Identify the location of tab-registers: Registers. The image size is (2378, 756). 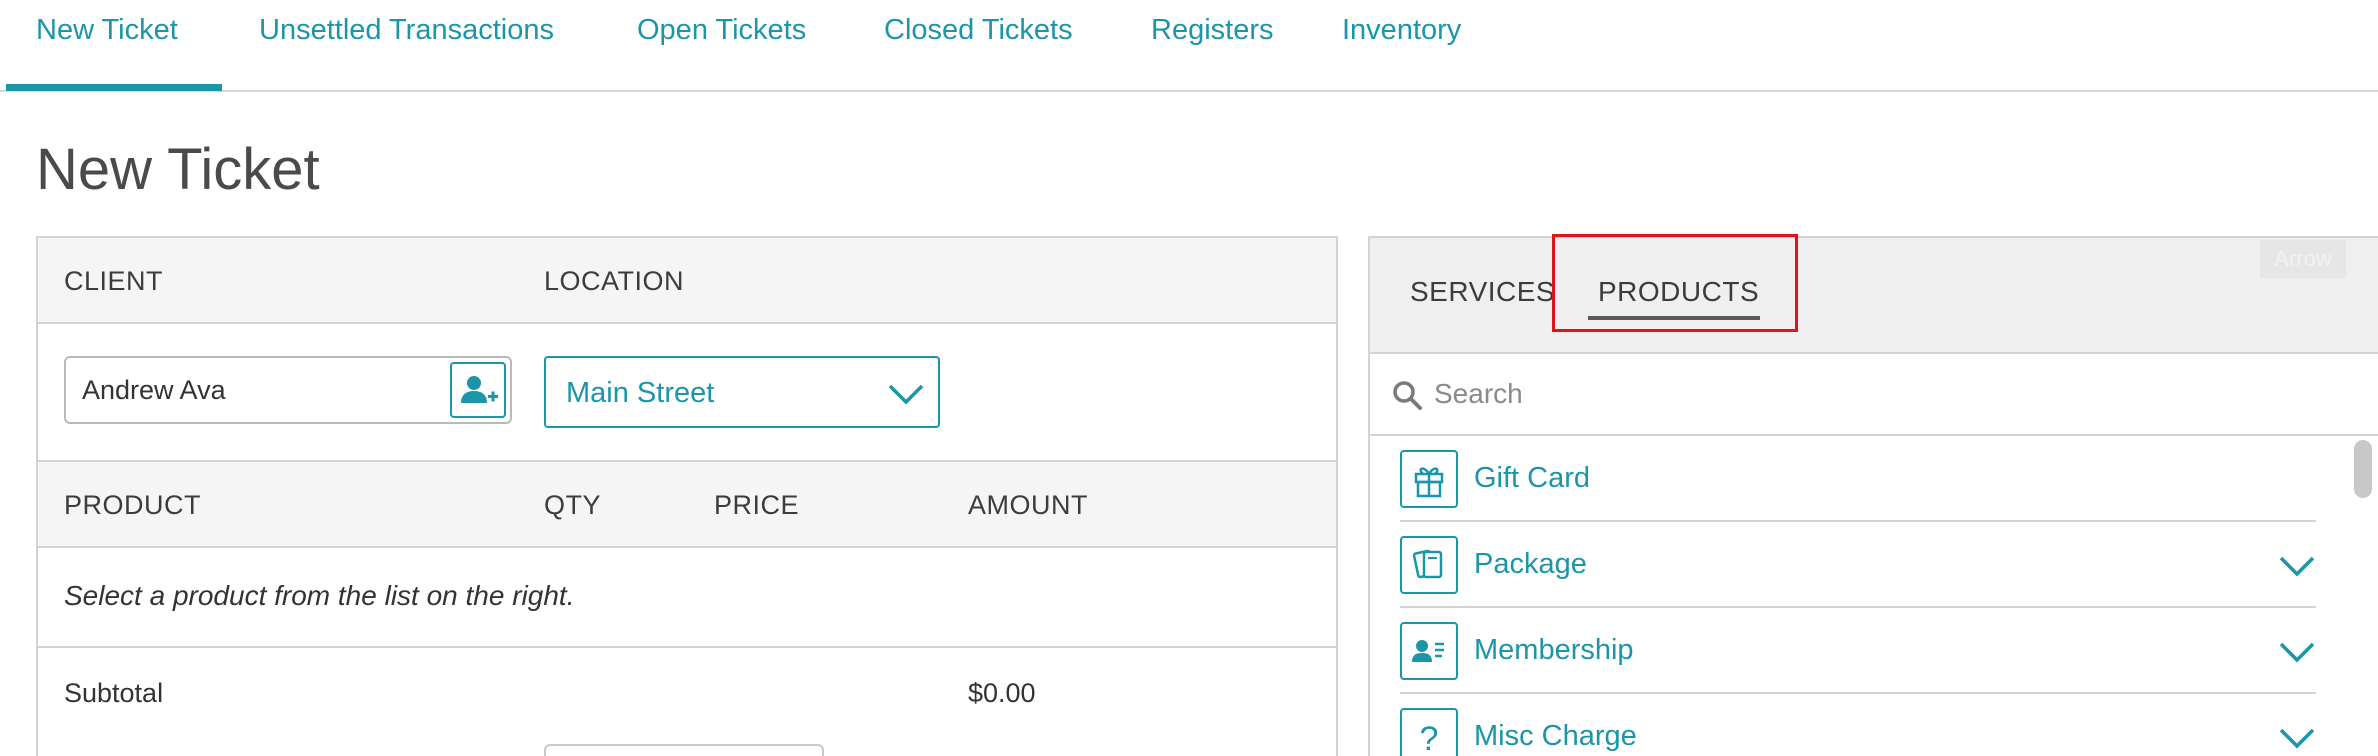
(1212, 30).